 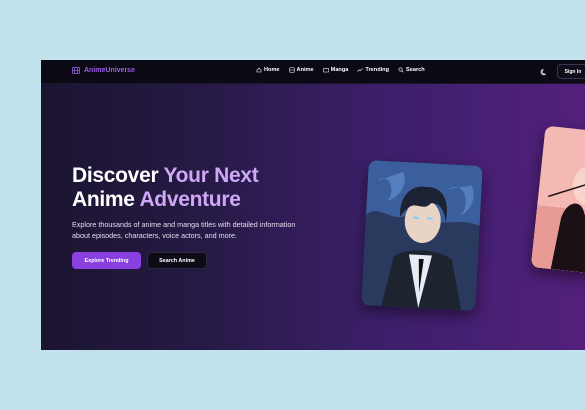 I want to click on hero-title-line1: Discover Your Next, so click(x=165, y=176).